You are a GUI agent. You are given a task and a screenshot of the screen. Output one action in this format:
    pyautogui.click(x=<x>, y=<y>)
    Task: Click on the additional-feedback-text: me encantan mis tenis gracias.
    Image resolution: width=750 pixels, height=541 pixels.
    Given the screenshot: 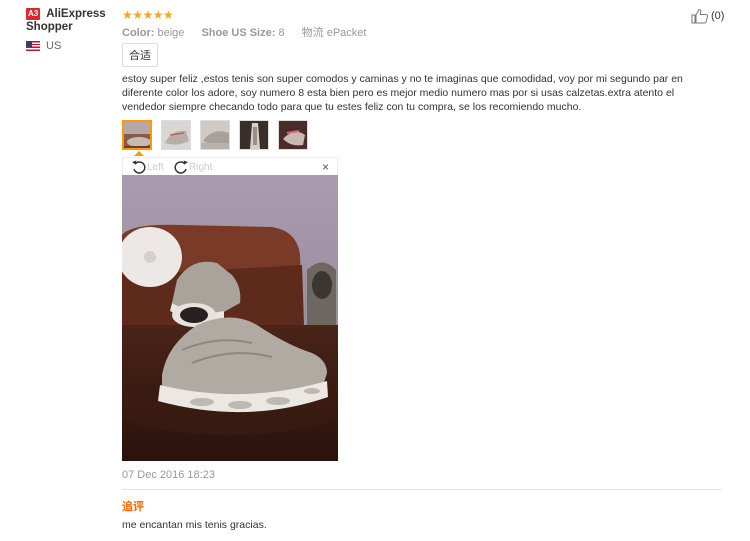 What is the action you would take?
    pyautogui.click(x=194, y=525)
    